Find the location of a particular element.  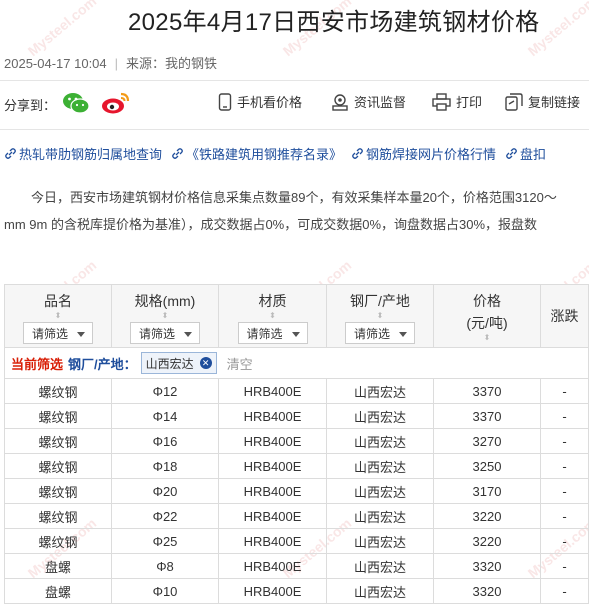

link-icon is located at coordinates (177, 153).